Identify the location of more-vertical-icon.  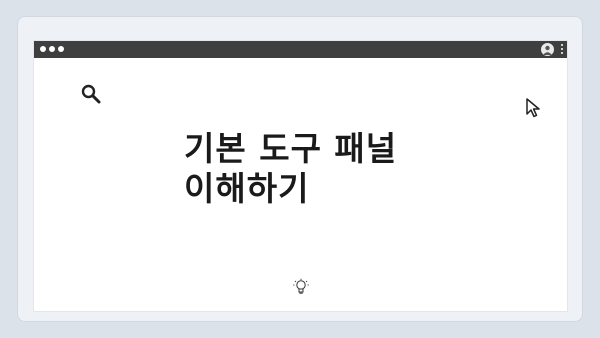
(562, 49).